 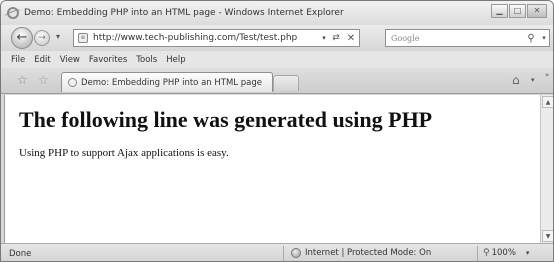 What do you see at coordinates (18, 60) in the screenshot?
I see `menu-file: File` at bounding box center [18, 60].